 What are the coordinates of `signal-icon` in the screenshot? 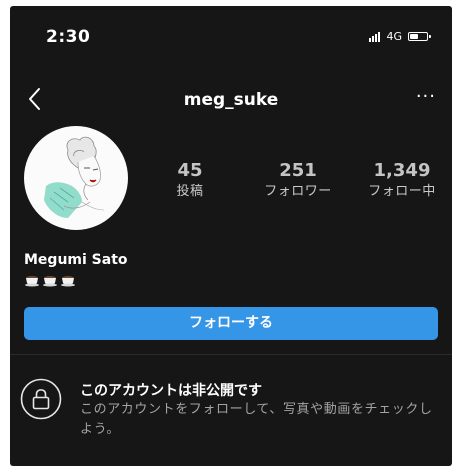 It's located at (375, 36).